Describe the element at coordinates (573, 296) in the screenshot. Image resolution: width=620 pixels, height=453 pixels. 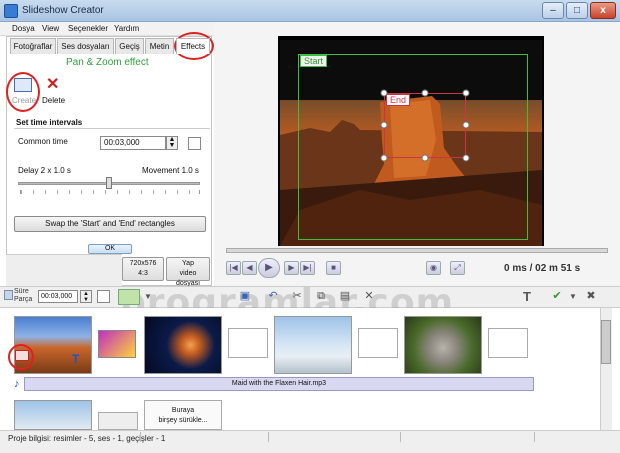
I see `check-dropdown-icon: ▼` at that location.